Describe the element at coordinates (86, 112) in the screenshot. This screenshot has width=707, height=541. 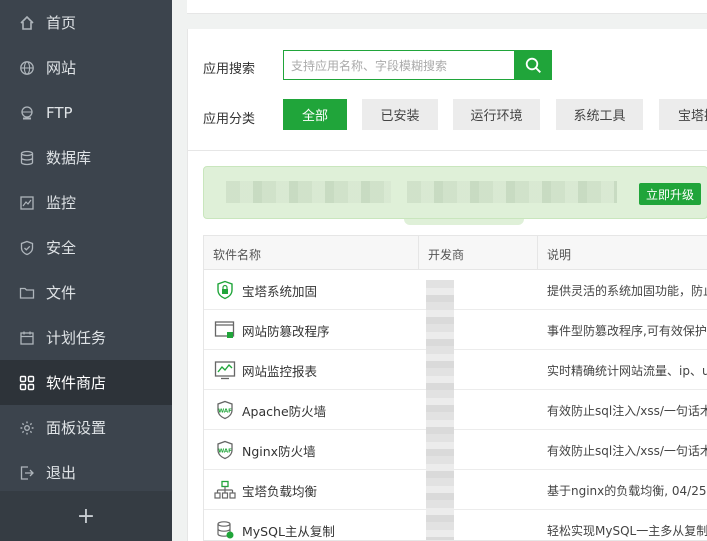
I see `sidebar-item-ftp: FTP` at that location.